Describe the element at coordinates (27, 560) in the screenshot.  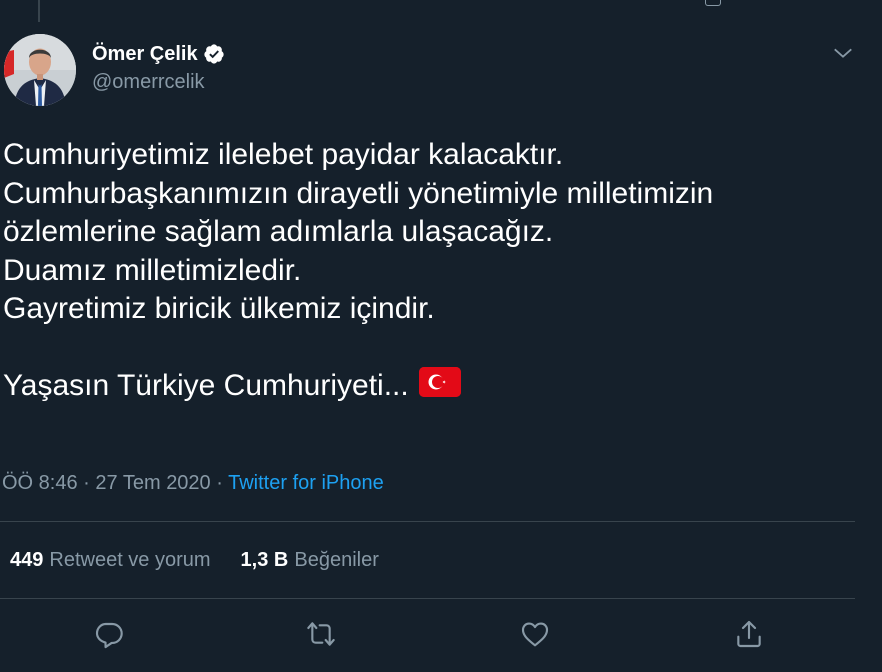
I see `retweets-count: 449` at that location.